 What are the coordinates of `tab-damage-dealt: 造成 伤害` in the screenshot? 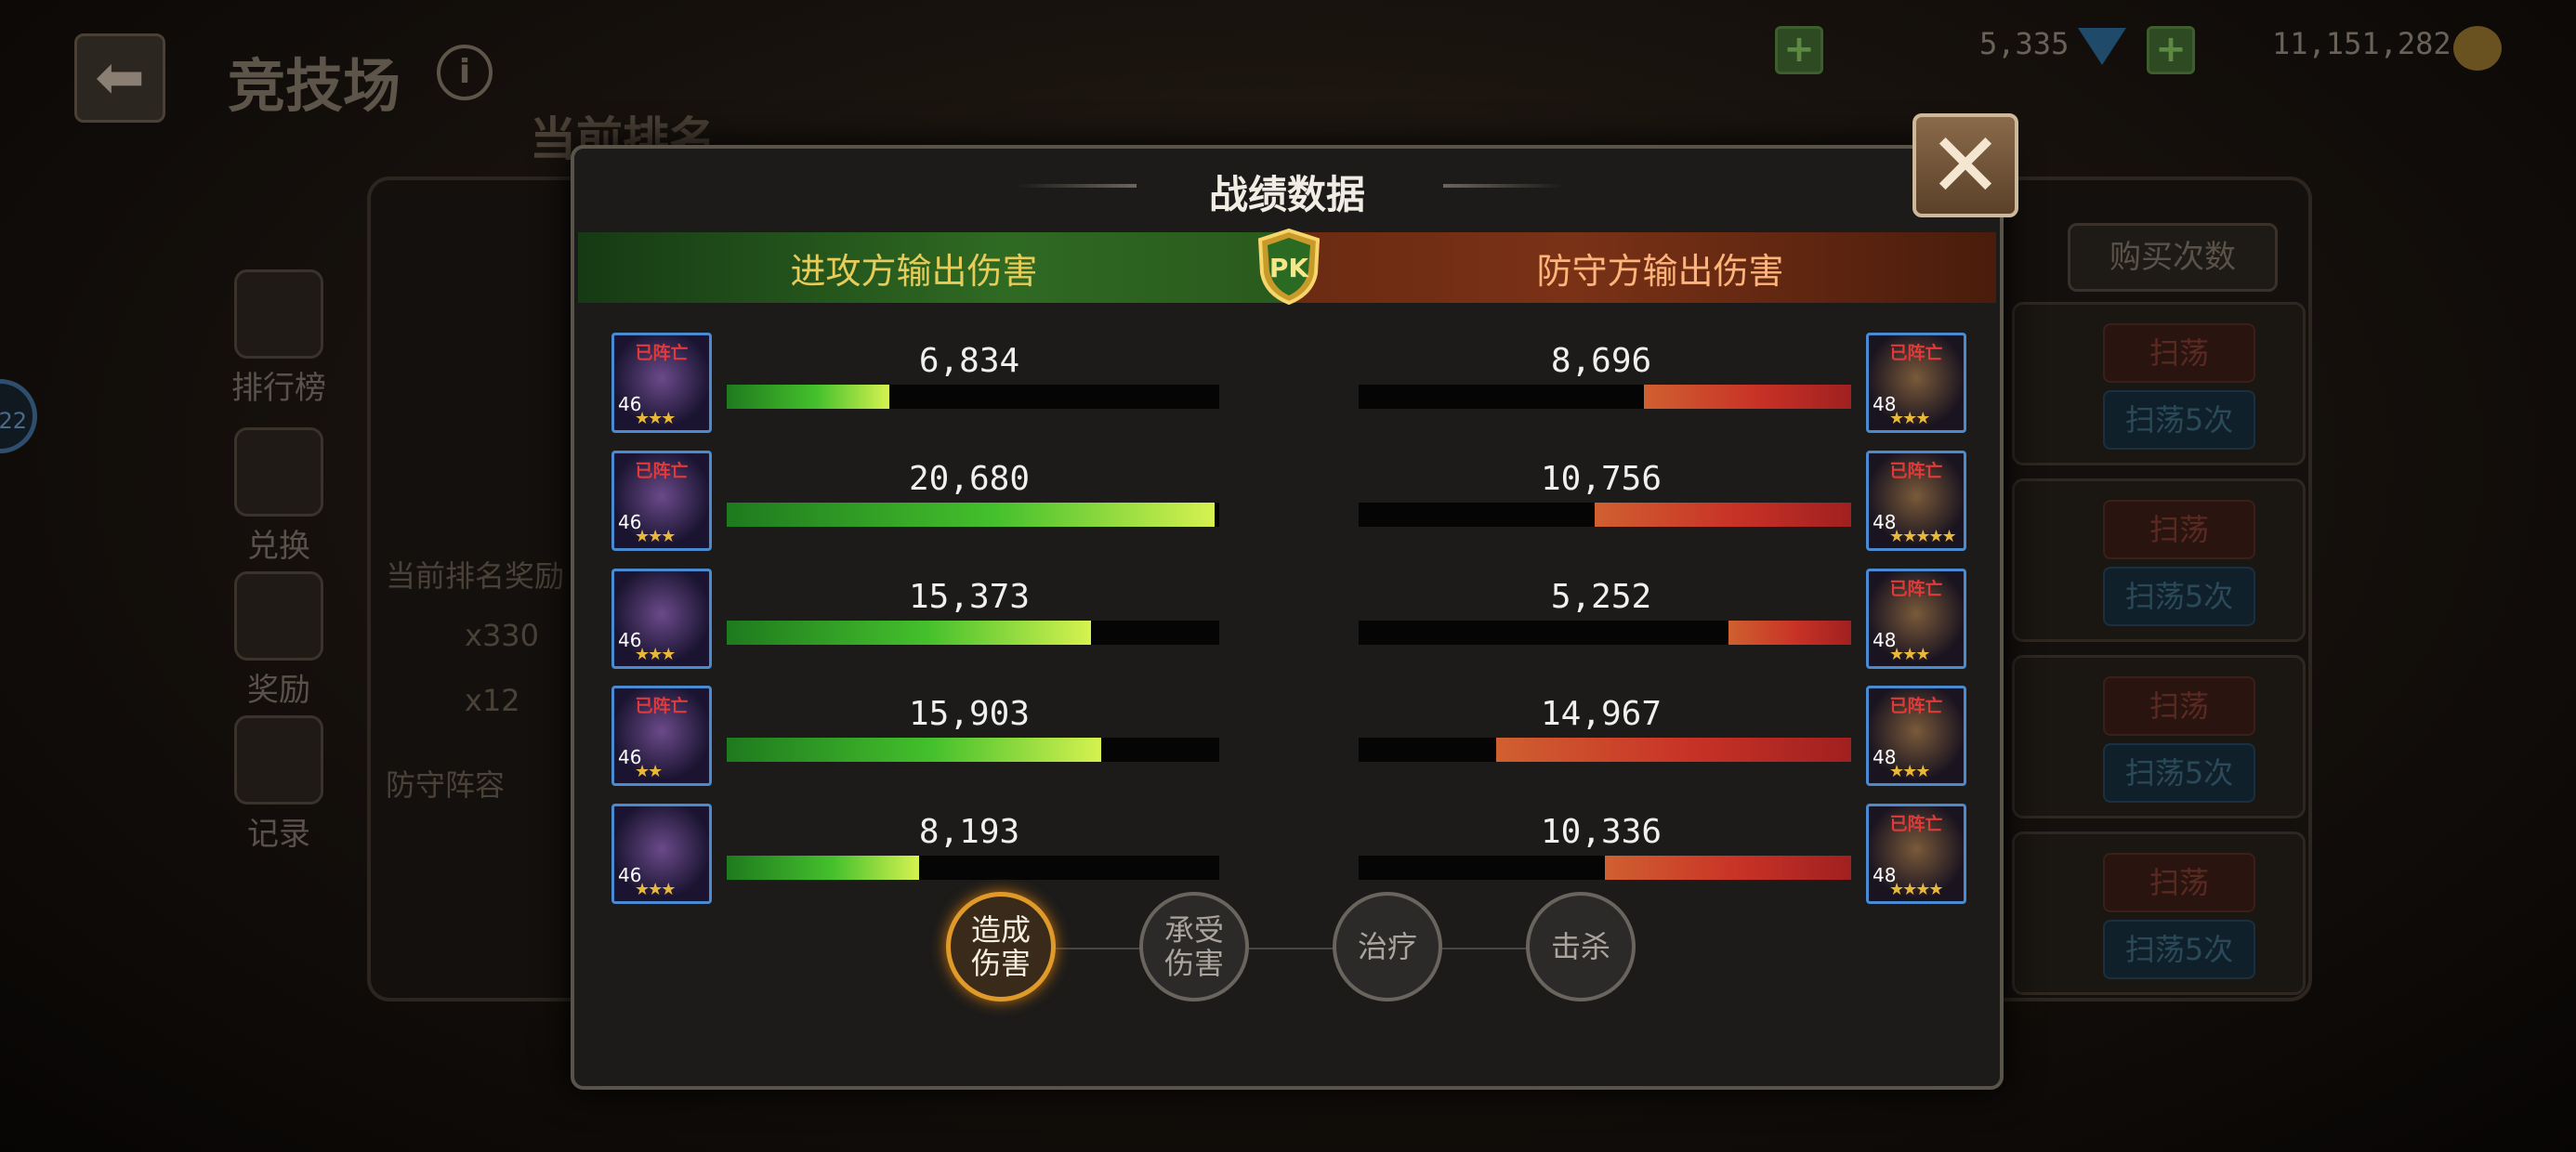 It's located at (1001, 946).